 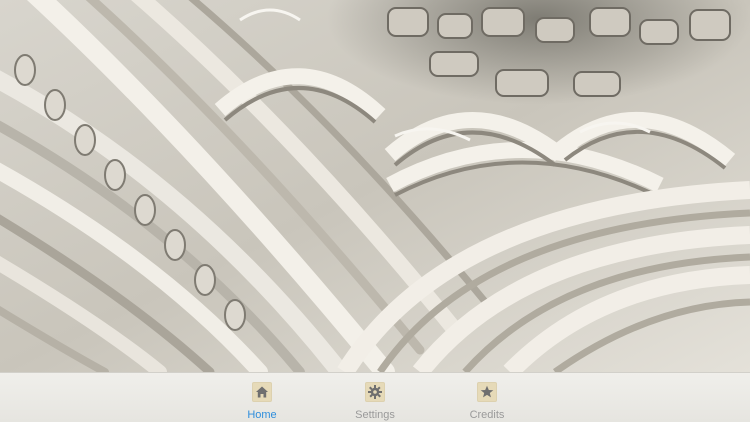 What do you see at coordinates (375, 415) in the screenshot?
I see `tab-settings-label: Settings` at bounding box center [375, 415].